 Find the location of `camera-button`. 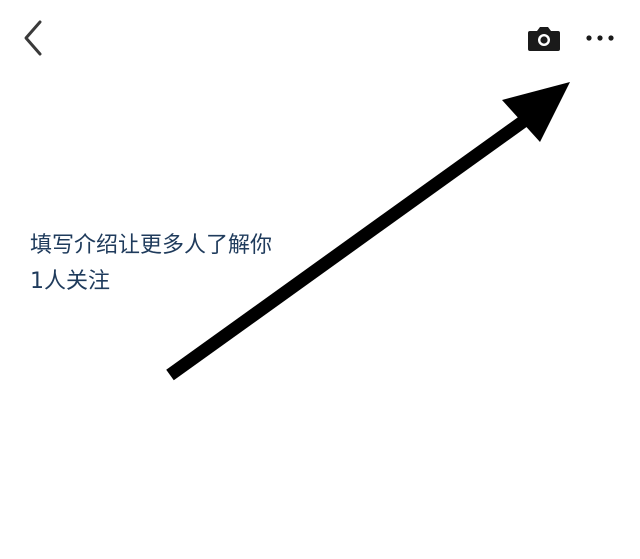

camera-button is located at coordinates (544, 38).